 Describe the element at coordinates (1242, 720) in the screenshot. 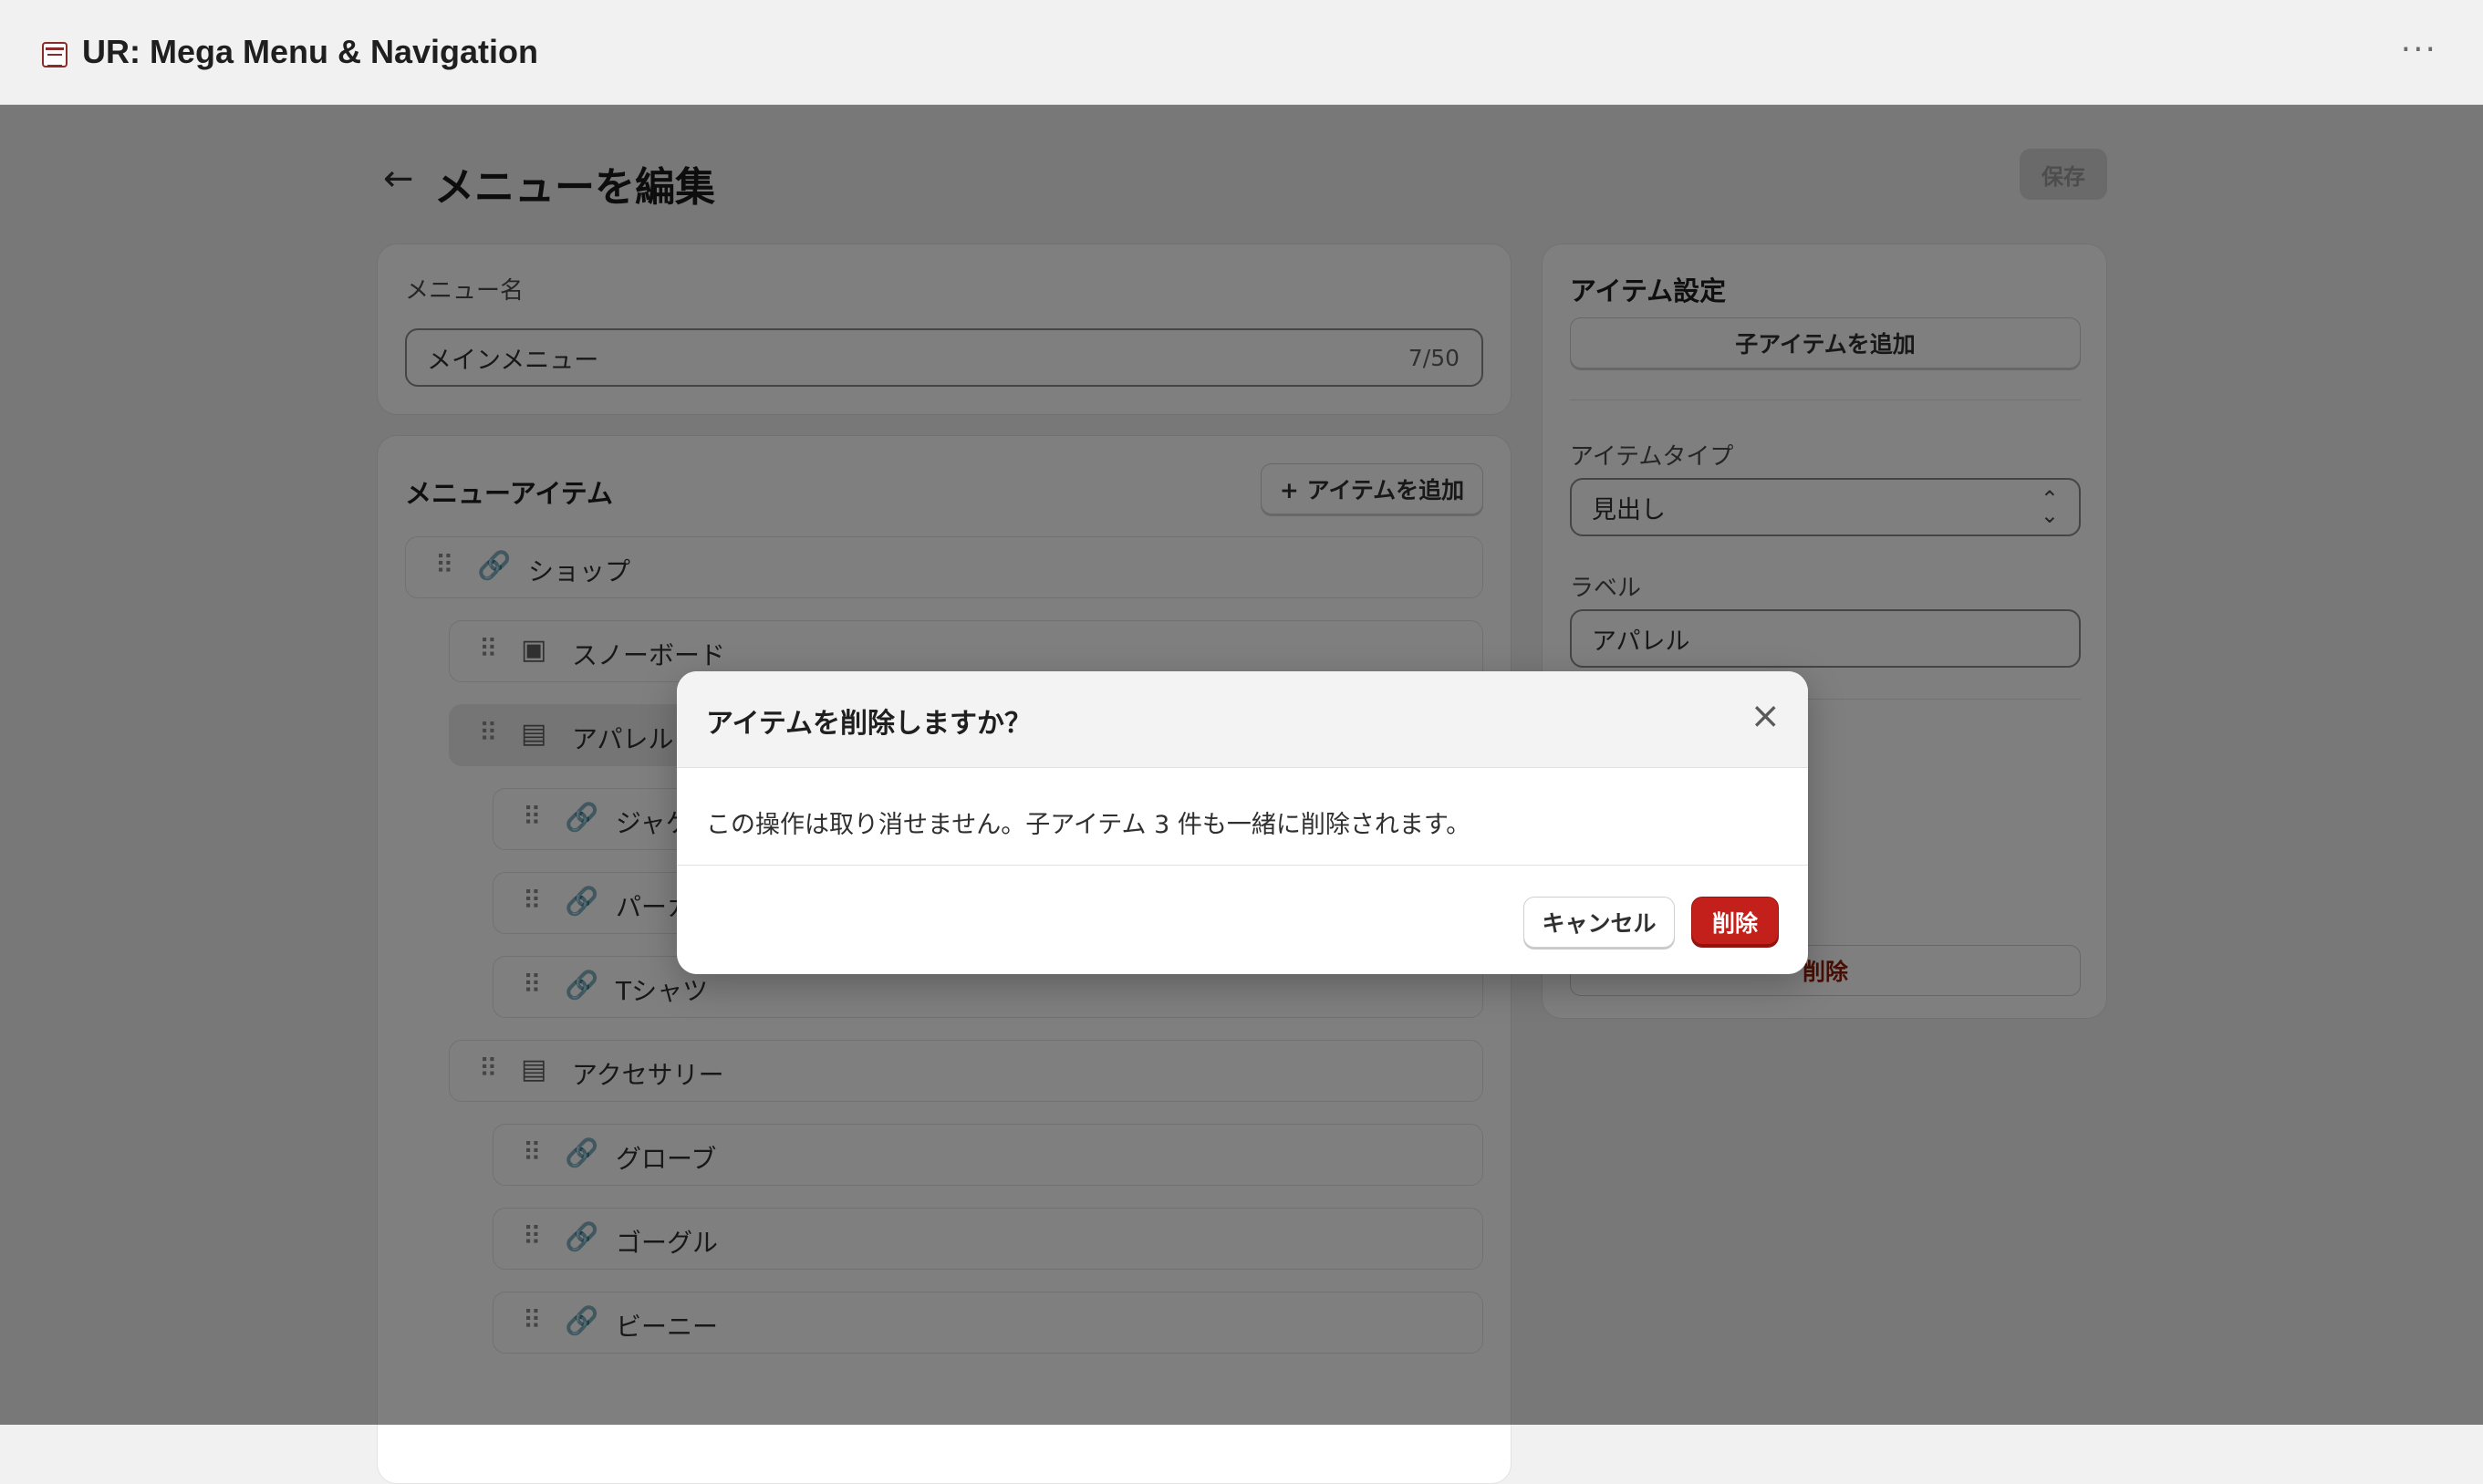

I see `dialog-header: アイテムを削除しますか？ ×` at that location.